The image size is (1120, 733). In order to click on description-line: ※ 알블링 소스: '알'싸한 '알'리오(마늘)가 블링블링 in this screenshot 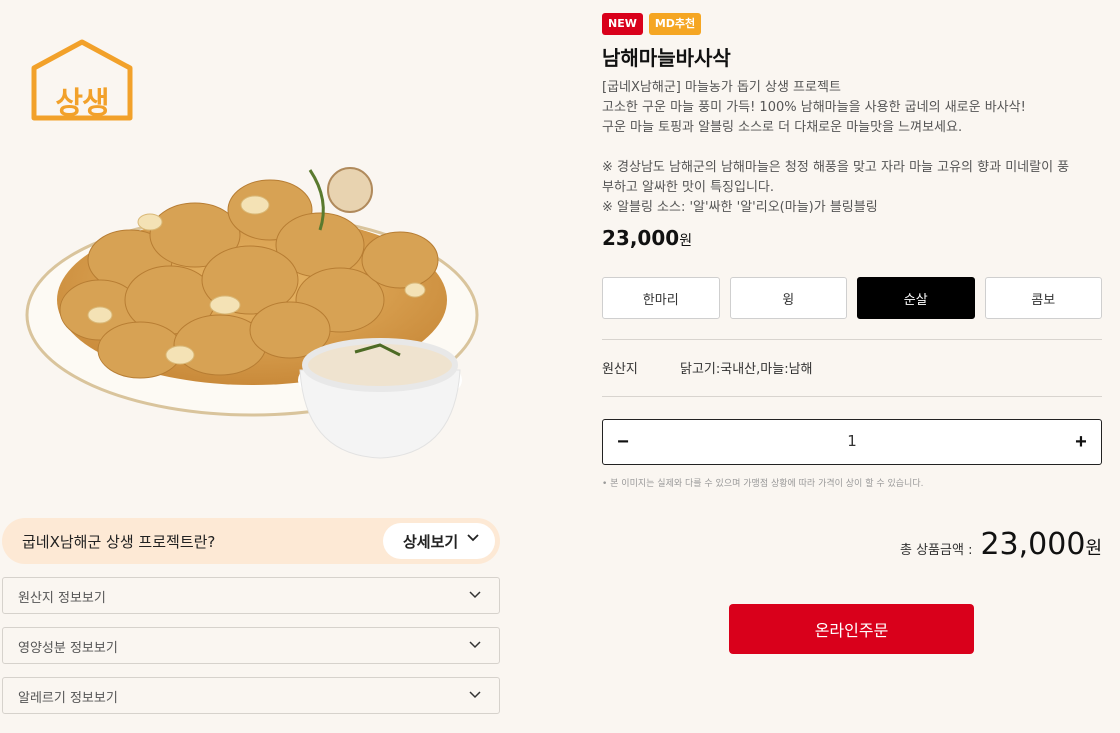, I will do `click(740, 207)`.